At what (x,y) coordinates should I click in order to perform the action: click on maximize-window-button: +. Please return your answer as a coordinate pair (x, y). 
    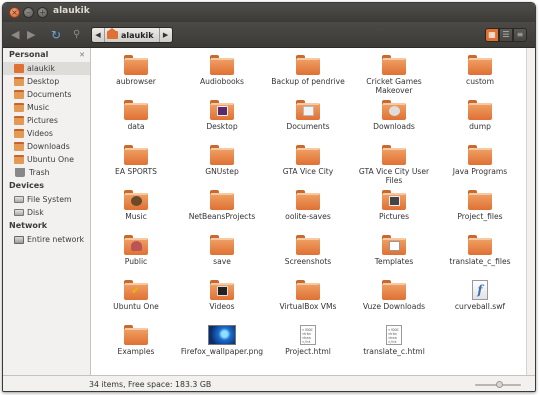
    Looking at the image, I should click on (42, 12).